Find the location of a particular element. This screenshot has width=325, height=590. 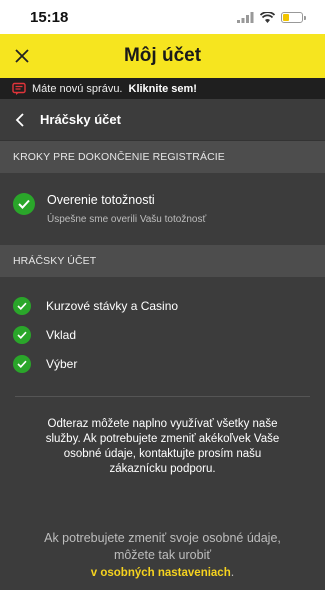

settings-link: v osobných nastaveniach is located at coordinates (161, 573).